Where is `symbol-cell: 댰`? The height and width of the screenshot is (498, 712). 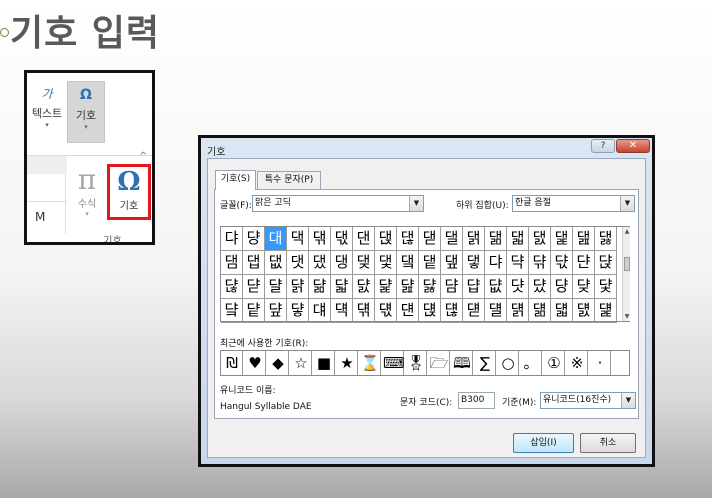 symbol-cell: 댰 is located at coordinates (540, 287).